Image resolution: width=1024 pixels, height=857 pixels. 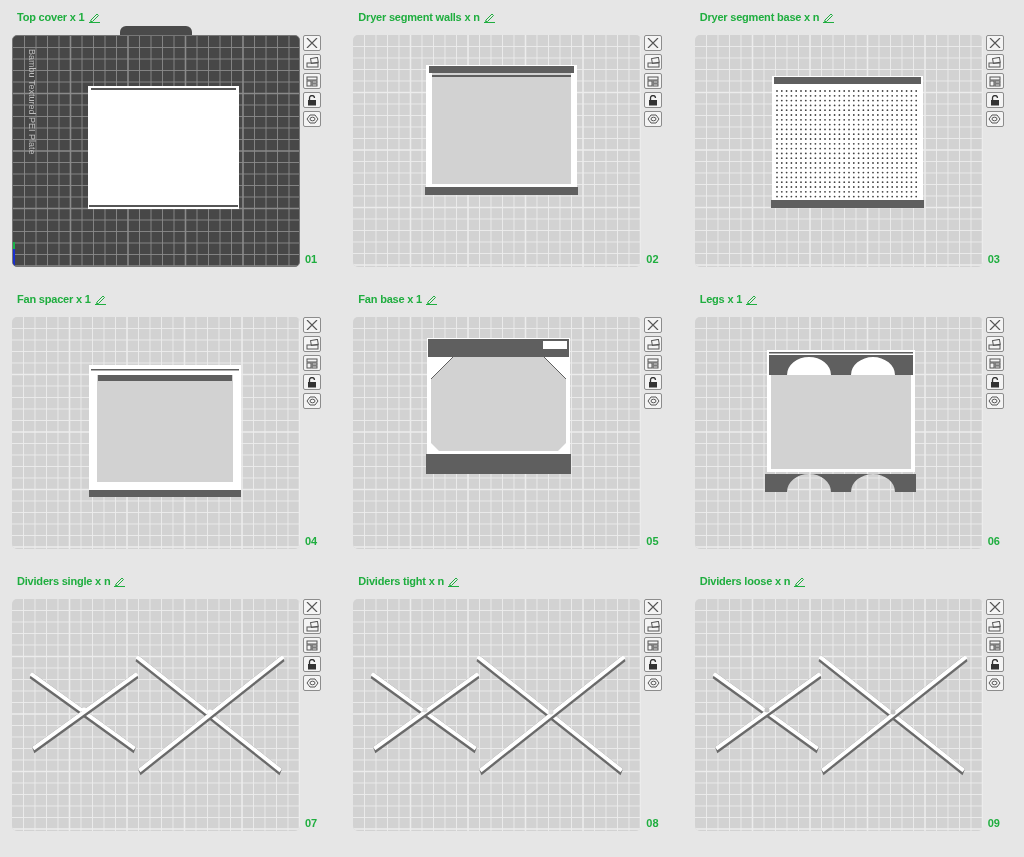 I want to click on plate-number: 08, so click(x=652, y=823).